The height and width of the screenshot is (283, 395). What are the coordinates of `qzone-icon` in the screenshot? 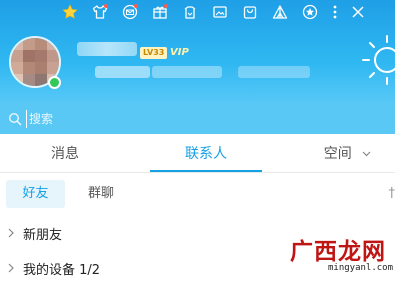 It's located at (310, 12).